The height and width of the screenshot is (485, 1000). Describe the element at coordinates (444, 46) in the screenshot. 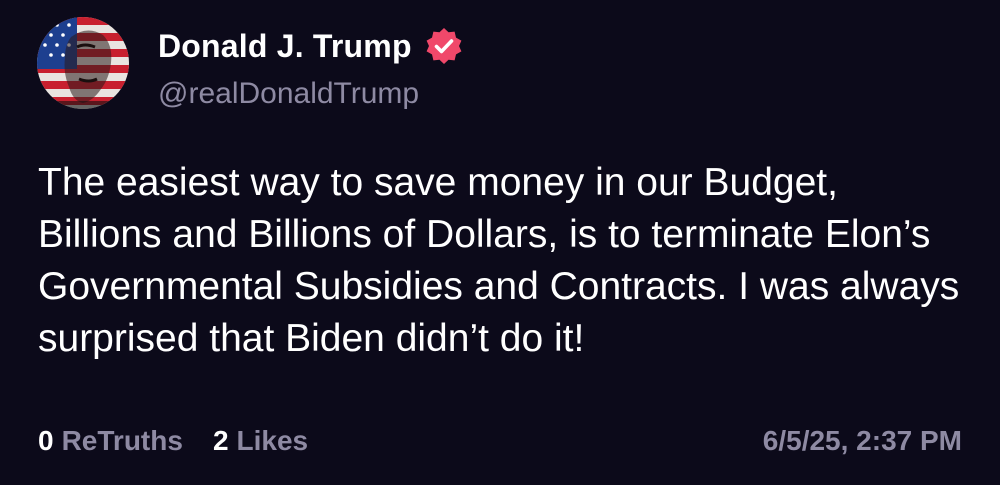

I see `verified-badge-icon` at that location.